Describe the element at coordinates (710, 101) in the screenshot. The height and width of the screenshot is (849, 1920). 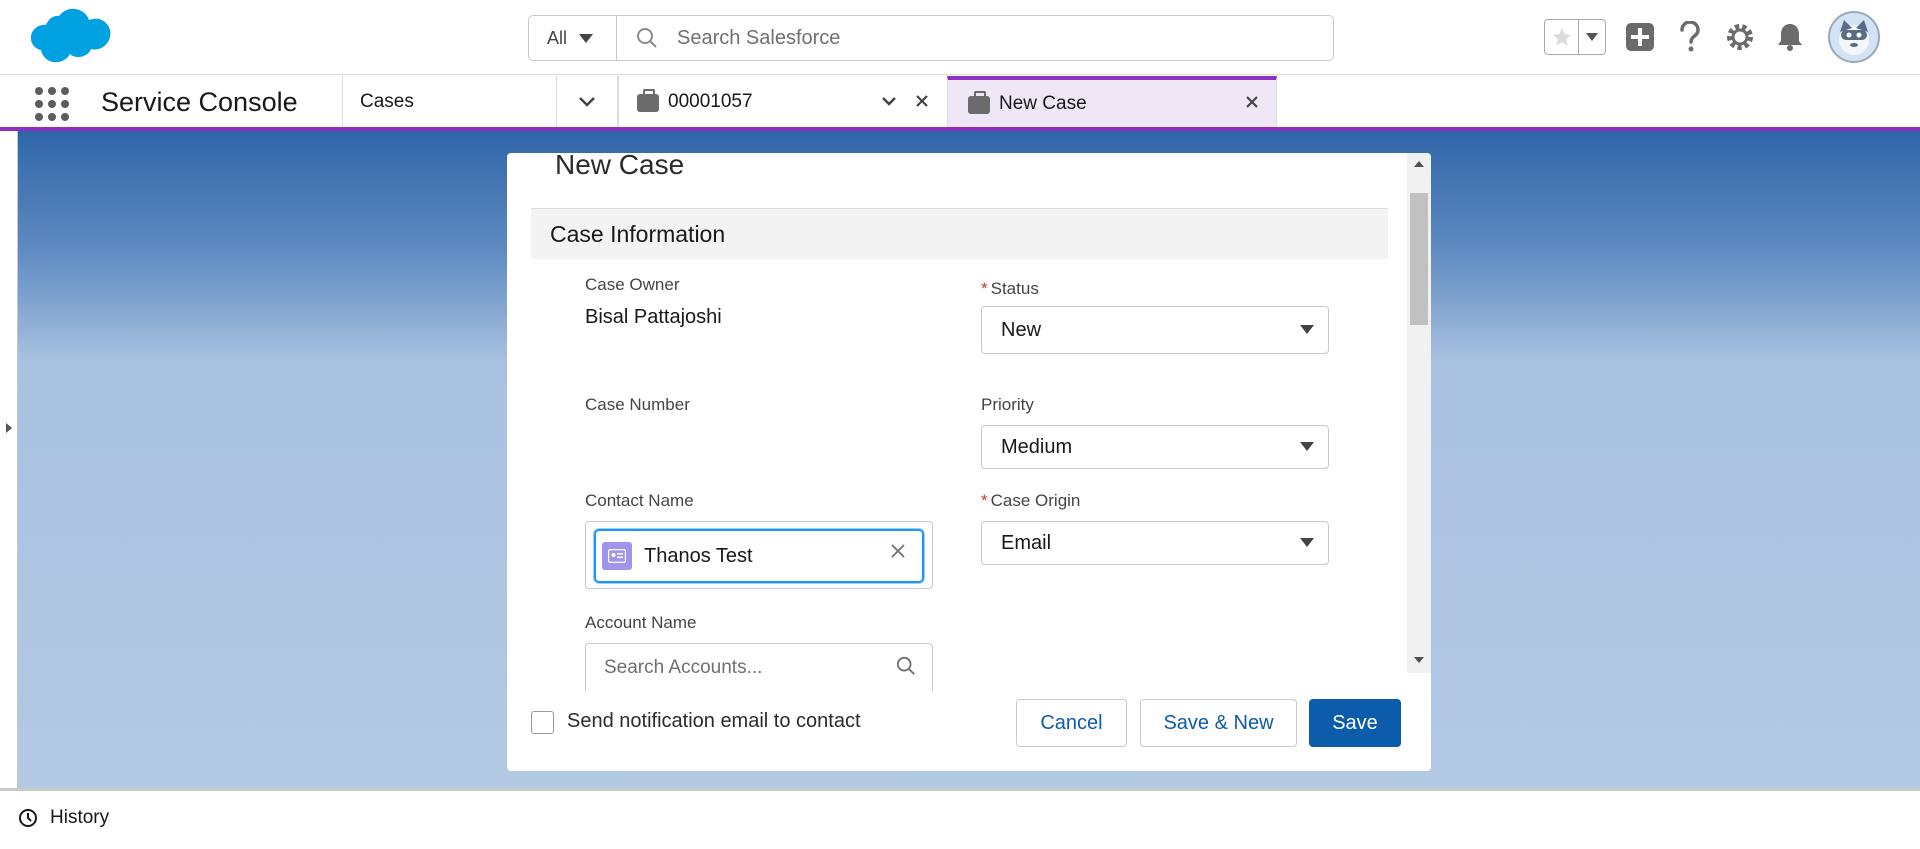
I see `tab-case-label: 00001057` at that location.